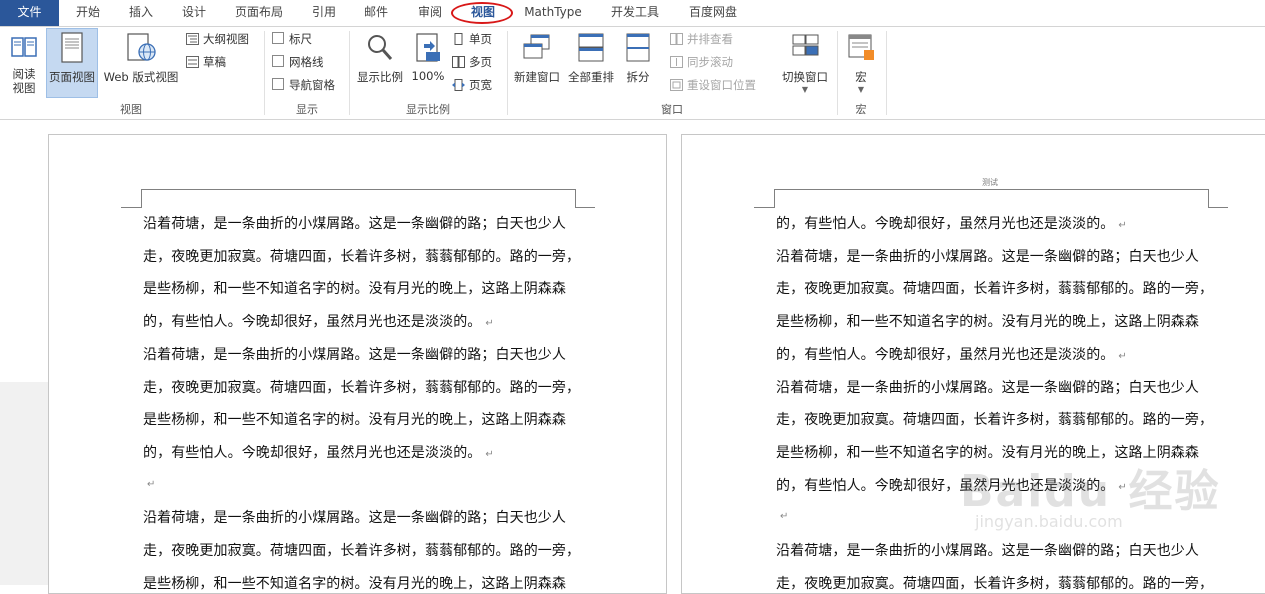 Image resolution: width=1265 pixels, height=594 pixels. What do you see at coordinates (72, 77) in the screenshot?
I see `print-layout-label: 页面视图` at bounding box center [72, 77].